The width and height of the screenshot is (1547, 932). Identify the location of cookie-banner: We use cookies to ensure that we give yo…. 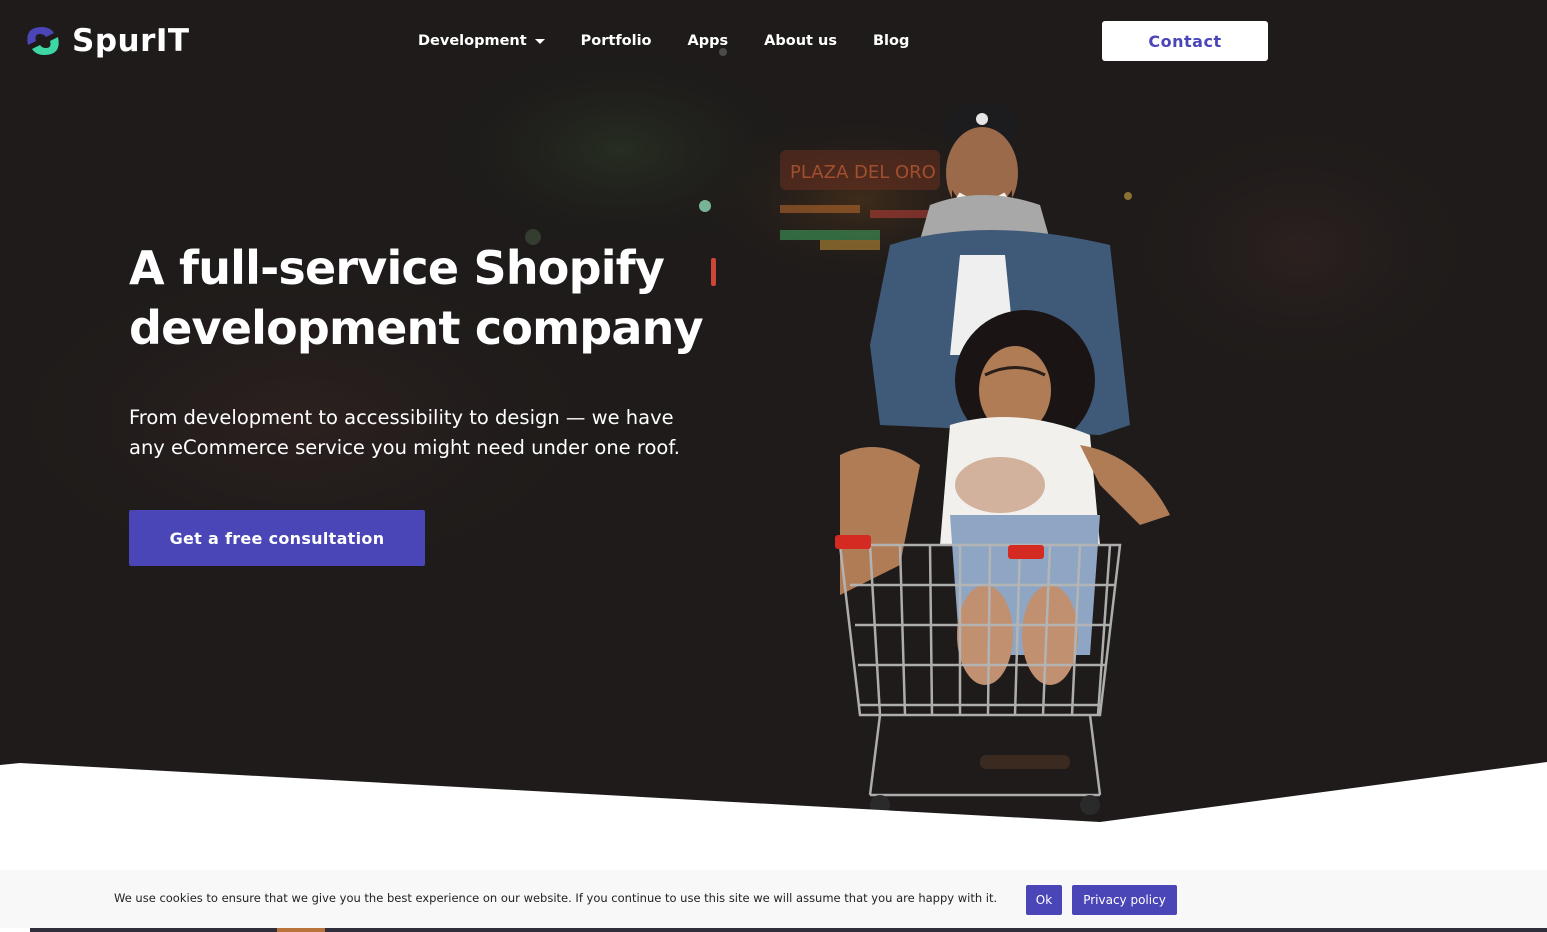
(773, 899).